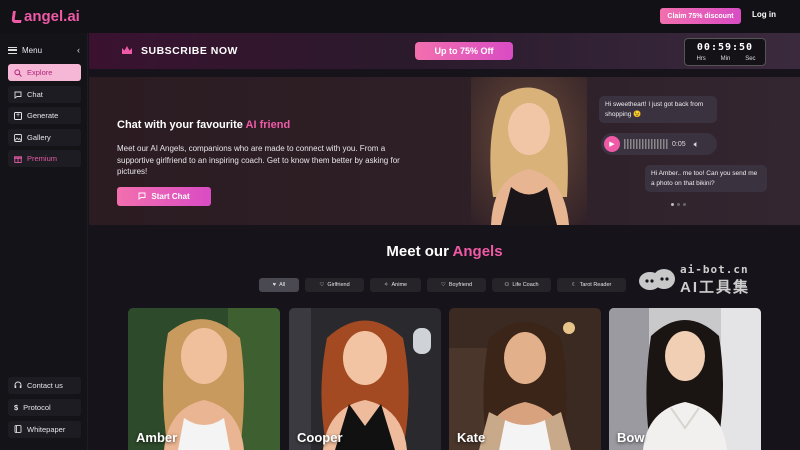 Image resolution: width=800 pixels, height=450 pixels. I want to click on section-title: Meet our Angels, so click(444, 251).